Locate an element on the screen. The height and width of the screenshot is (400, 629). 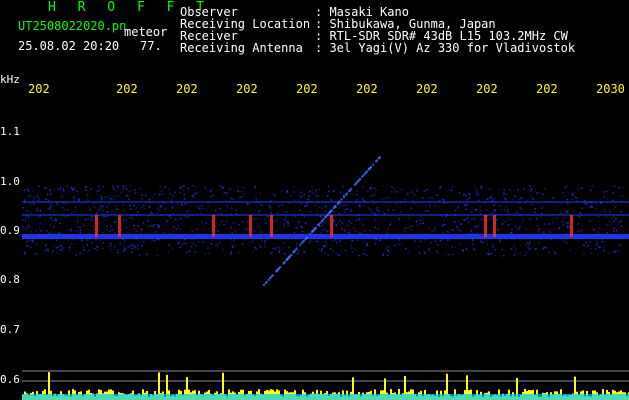
file-name: UT2508022020.pn is located at coordinates (72, 26).